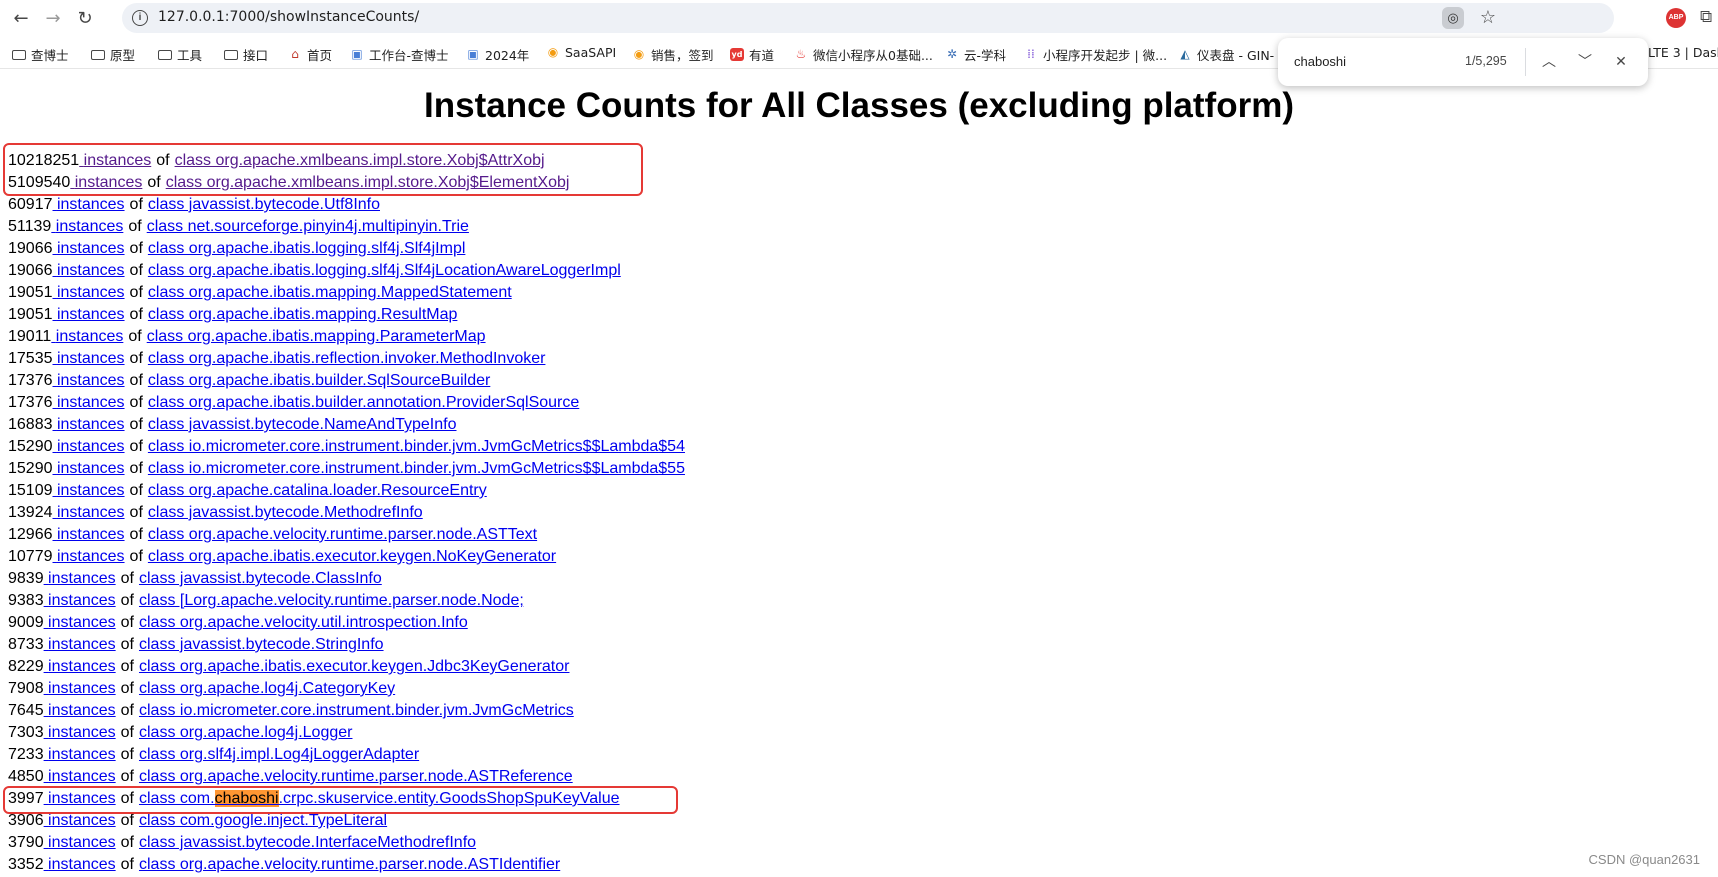 The height and width of the screenshot is (877, 1718). I want to click on class-link: class com.google.inject.TypeLiteral, so click(263, 820).